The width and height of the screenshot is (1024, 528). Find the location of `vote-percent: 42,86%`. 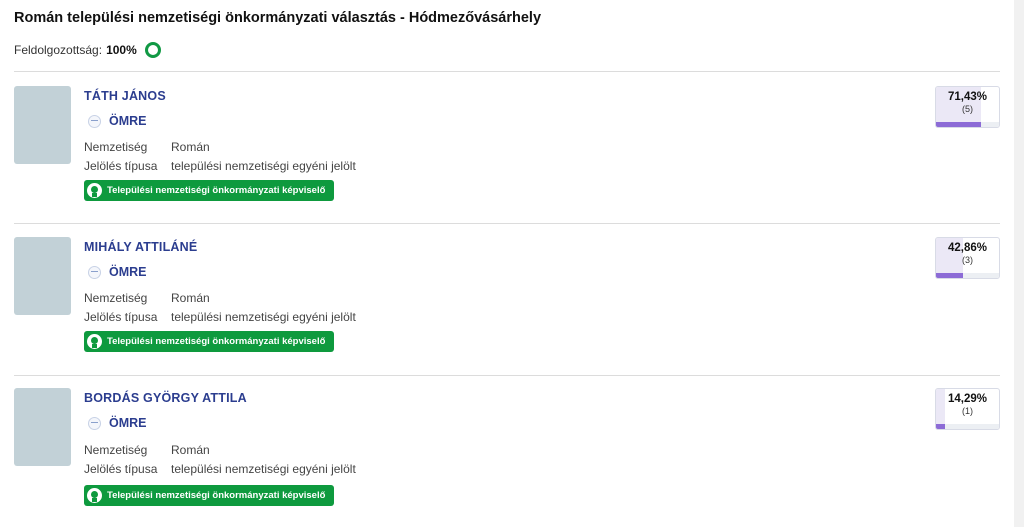

vote-percent: 42,86% is located at coordinates (967, 248).